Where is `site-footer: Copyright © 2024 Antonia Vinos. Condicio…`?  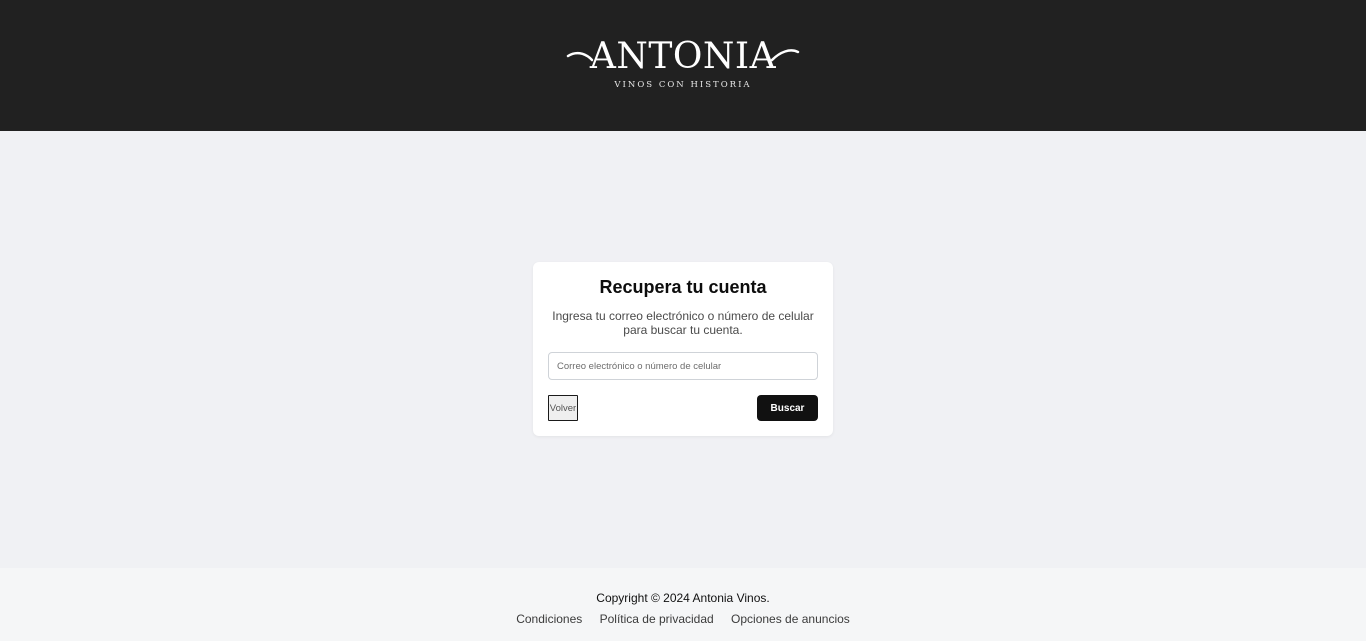
site-footer: Copyright © 2024 Antonia Vinos. Condicio… is located at coordinates (683, 604).